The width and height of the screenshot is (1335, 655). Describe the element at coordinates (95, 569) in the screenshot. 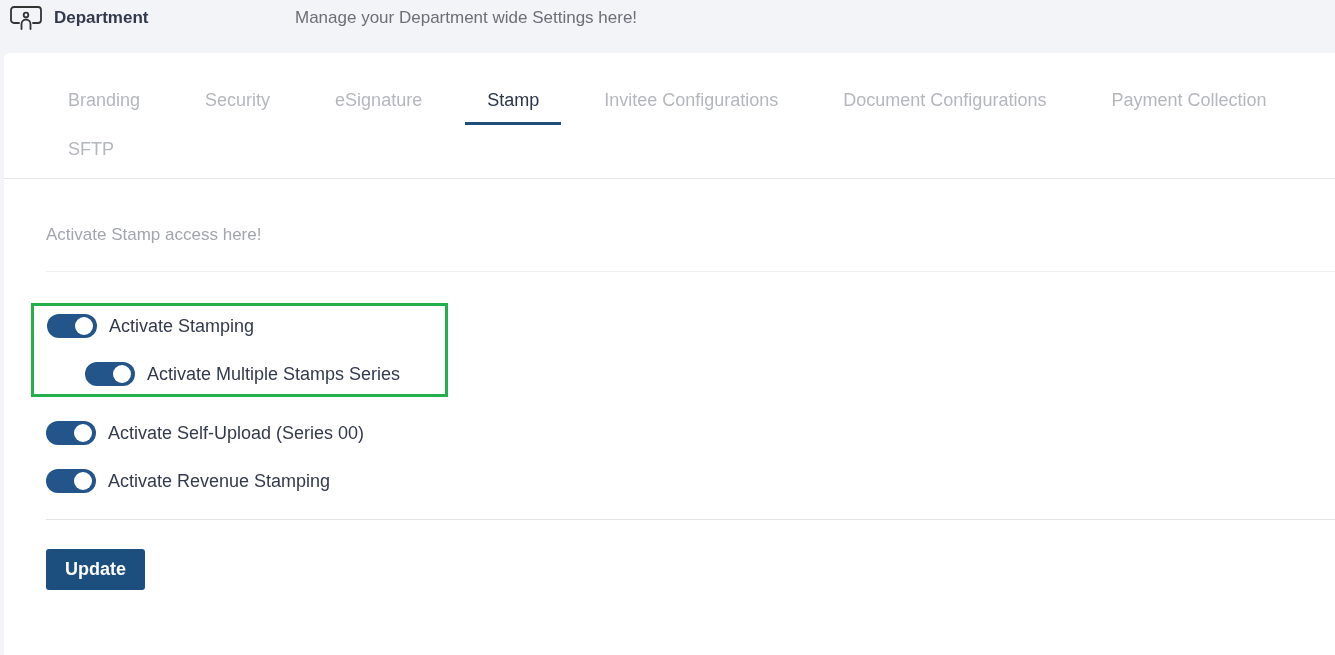

I see `update-button: Update` at that location.